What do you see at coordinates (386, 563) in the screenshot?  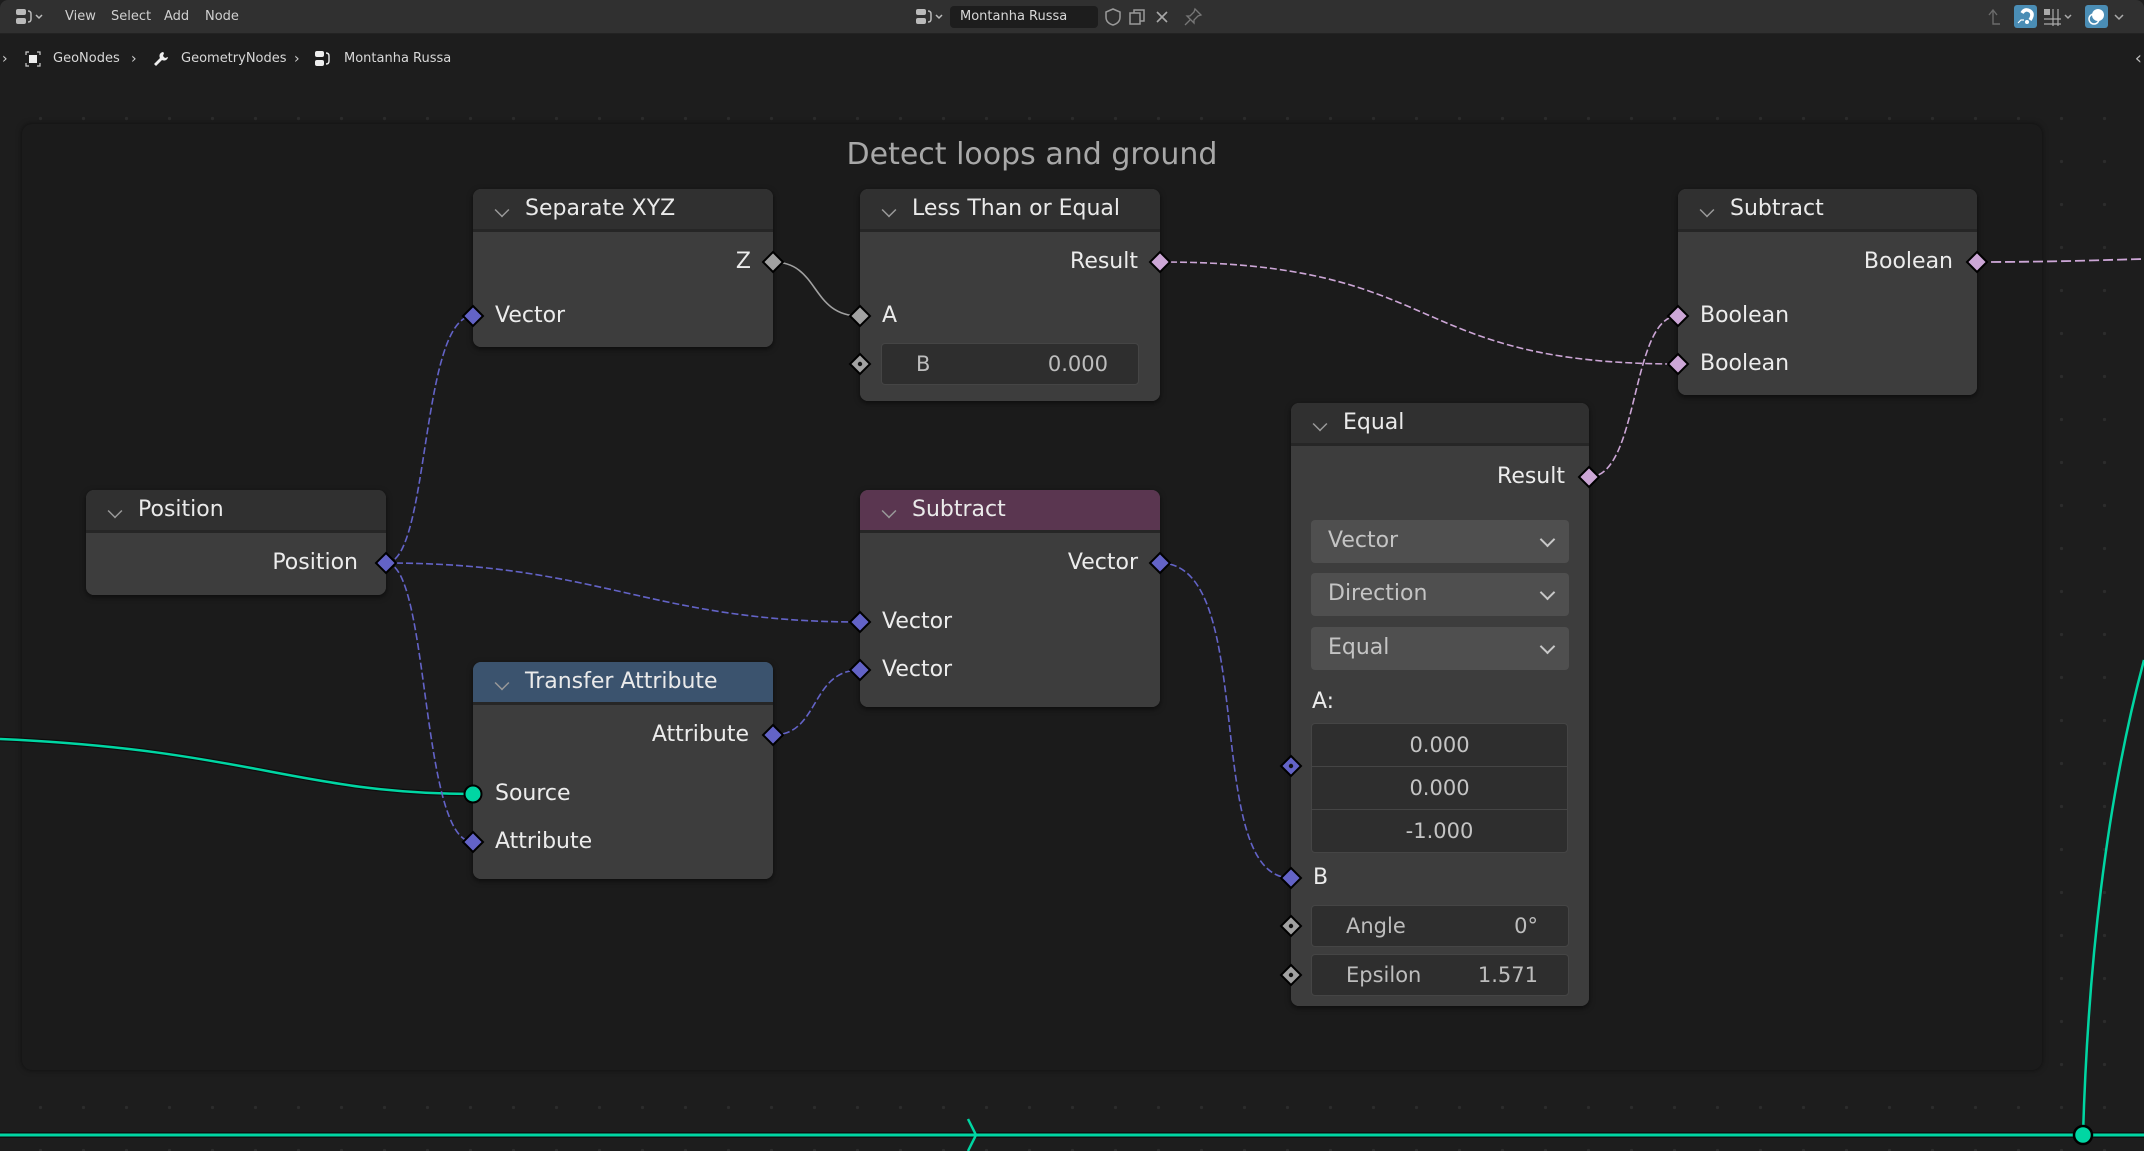 I see `socket-position-out` at bounding box center [386, 563].